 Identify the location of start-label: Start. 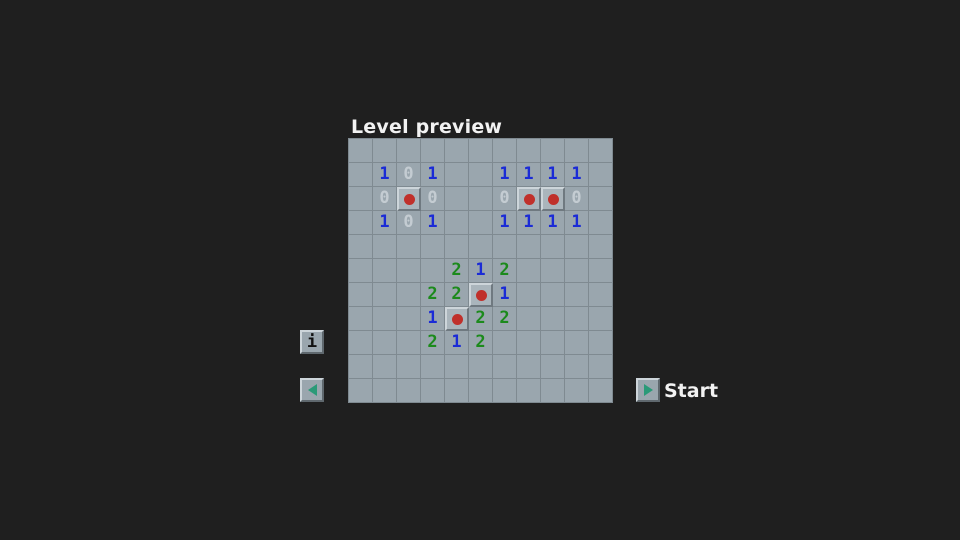
(691, 391).